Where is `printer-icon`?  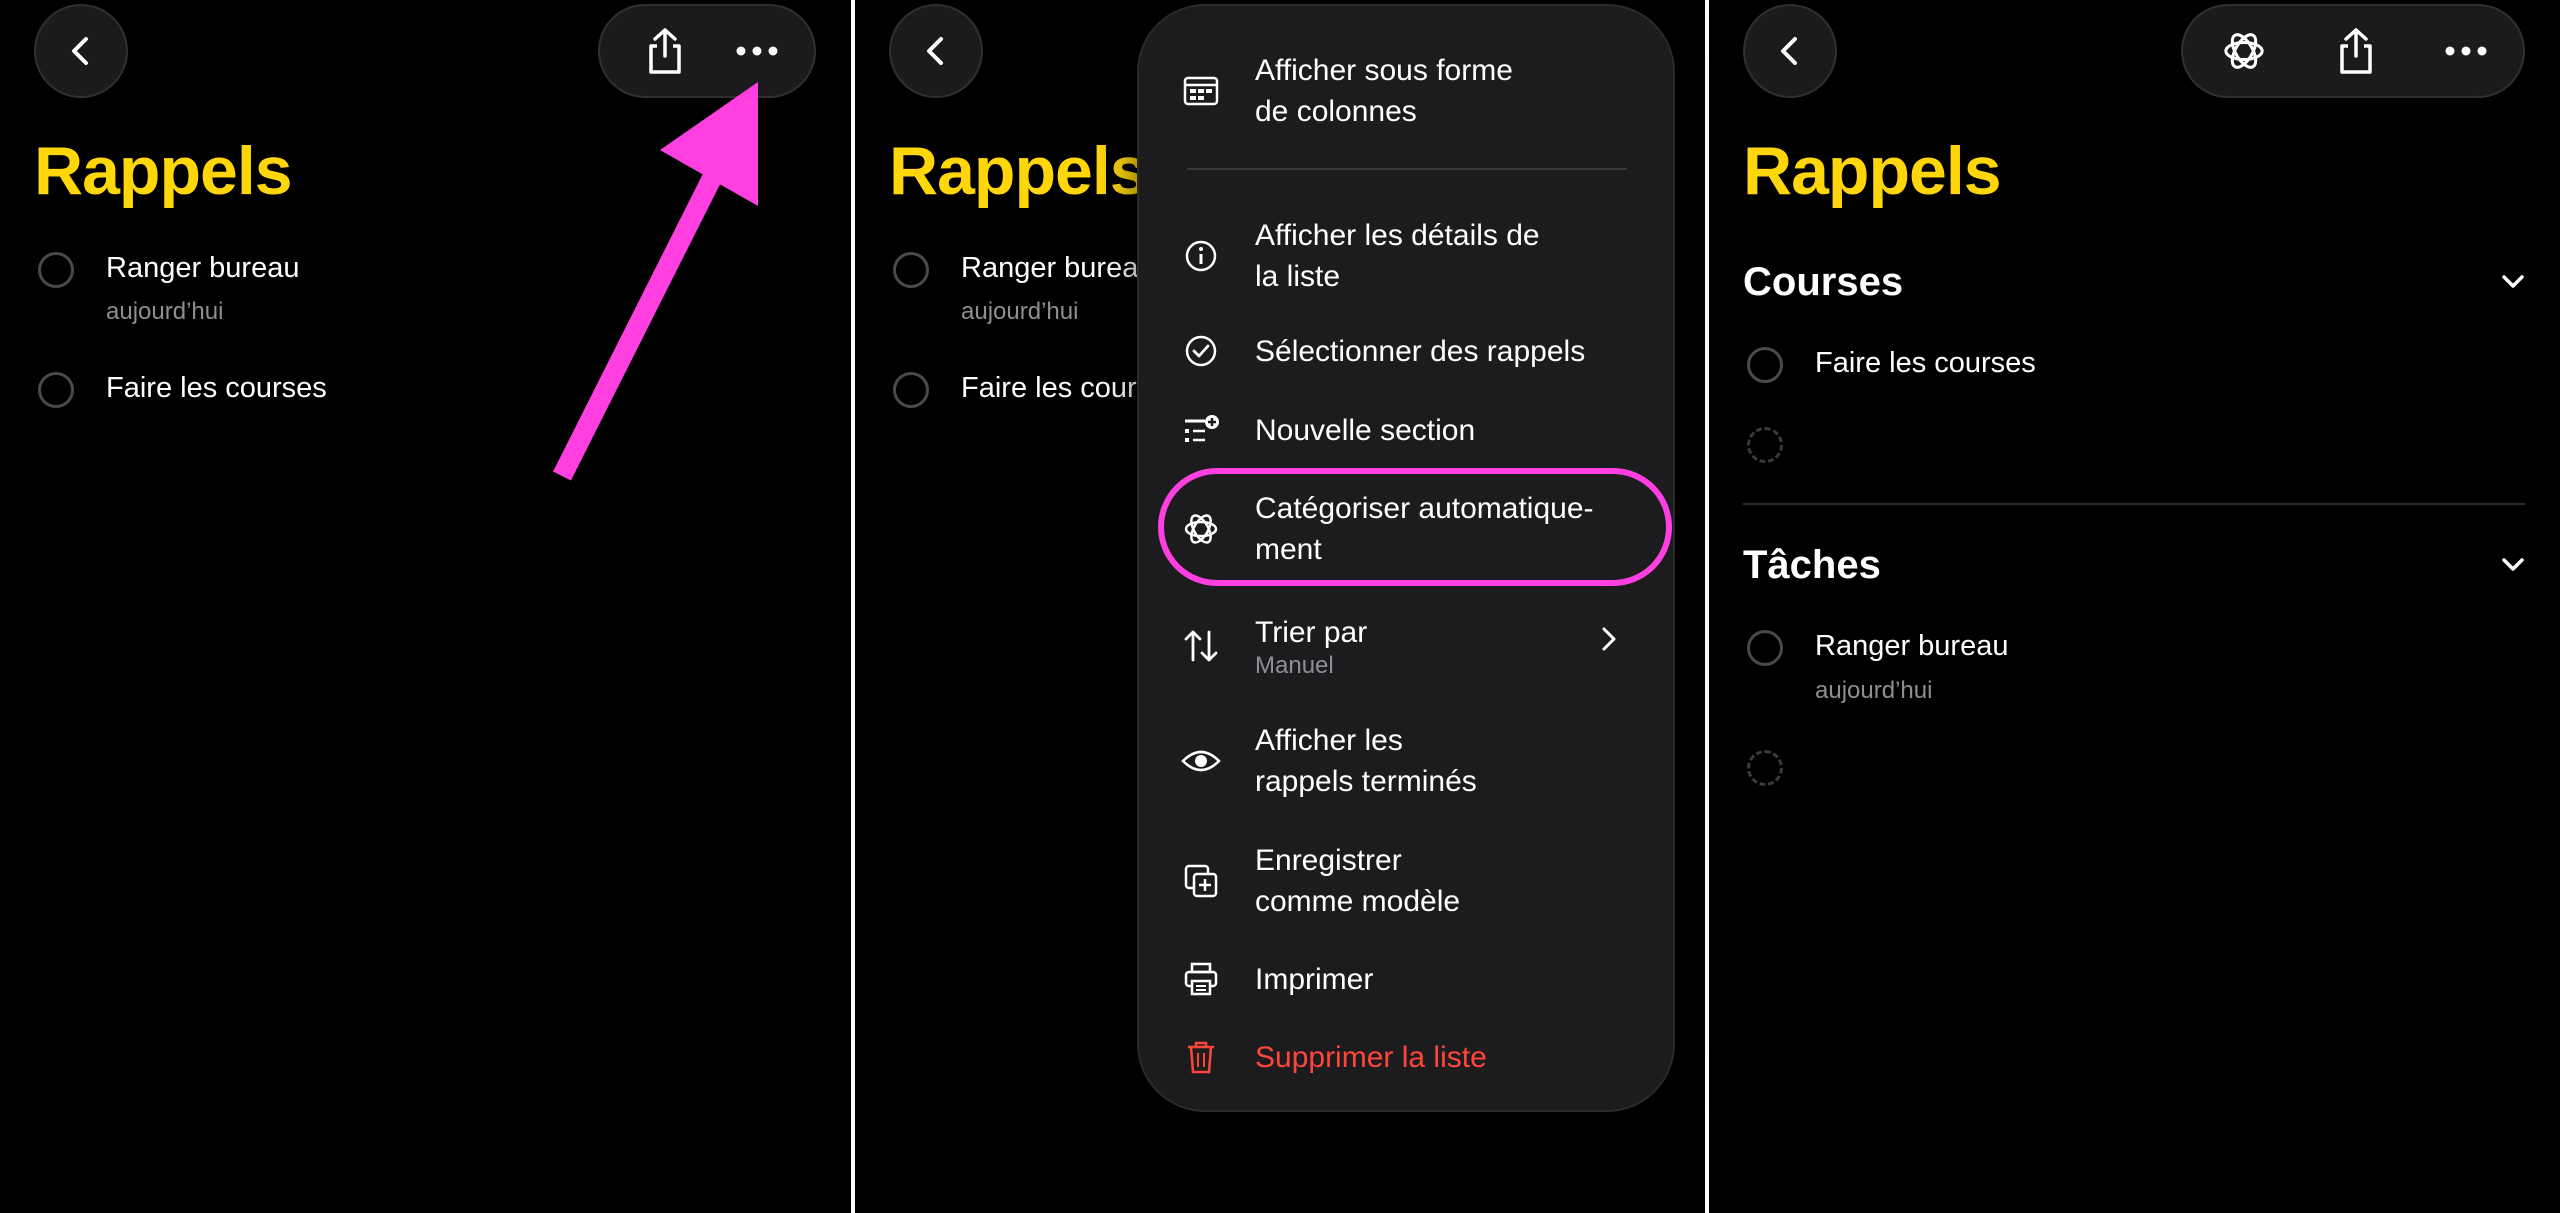
printer-icon is located at coordinates (1201, 979).